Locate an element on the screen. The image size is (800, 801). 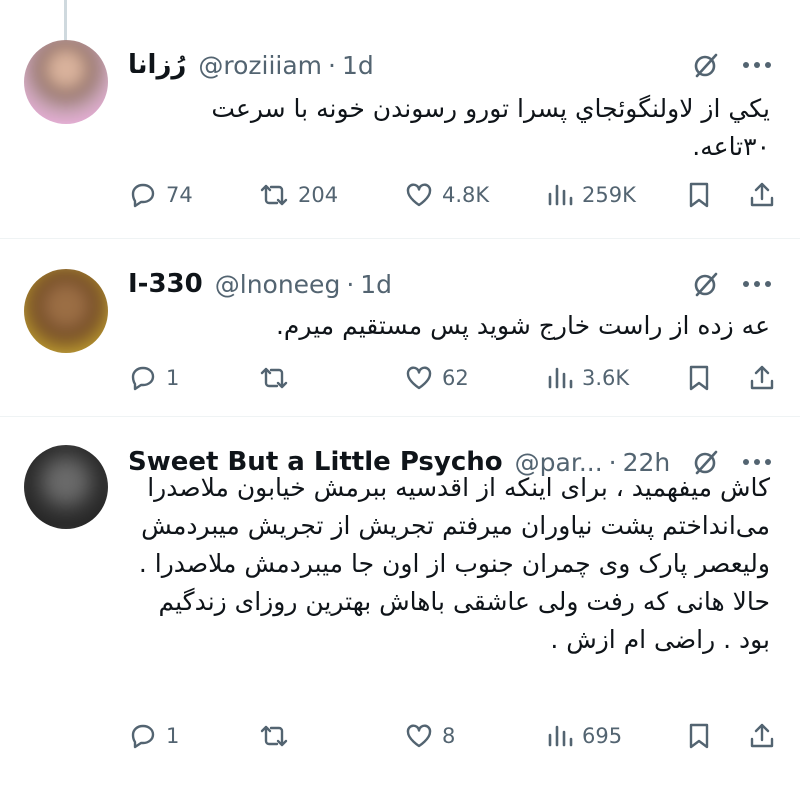
reply-count: 74 is located at coordinates (179, 195).